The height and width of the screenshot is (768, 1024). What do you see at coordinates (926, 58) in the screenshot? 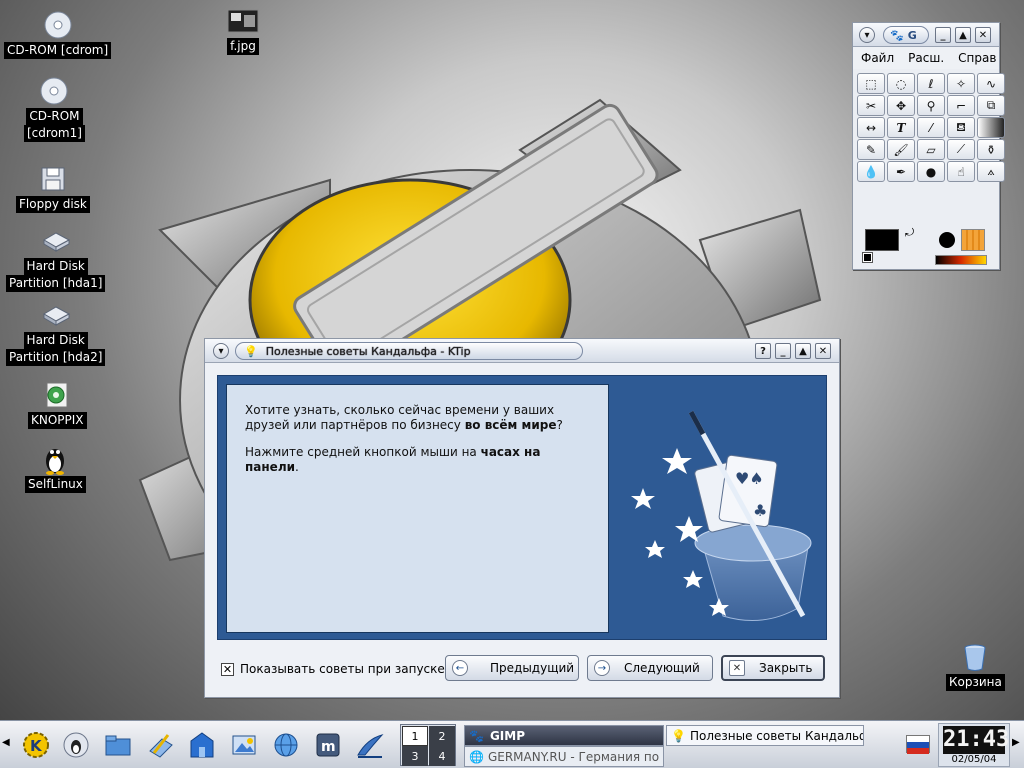
I see `menu-extensions: Расш.` at bounding box center [926, 58].